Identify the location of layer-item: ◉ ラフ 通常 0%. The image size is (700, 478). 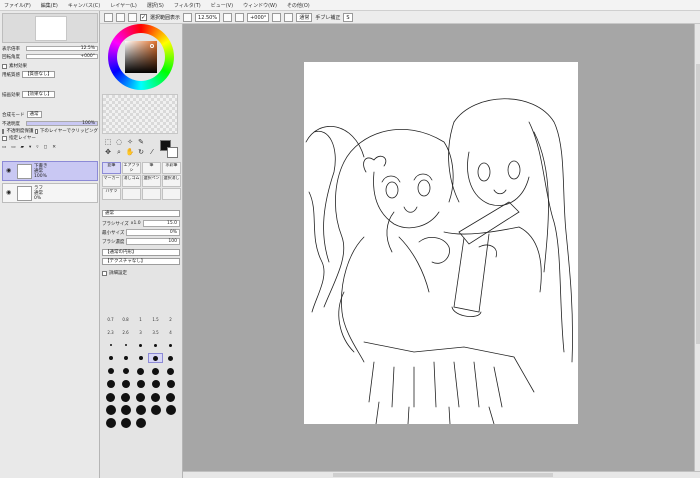
(50, 193).